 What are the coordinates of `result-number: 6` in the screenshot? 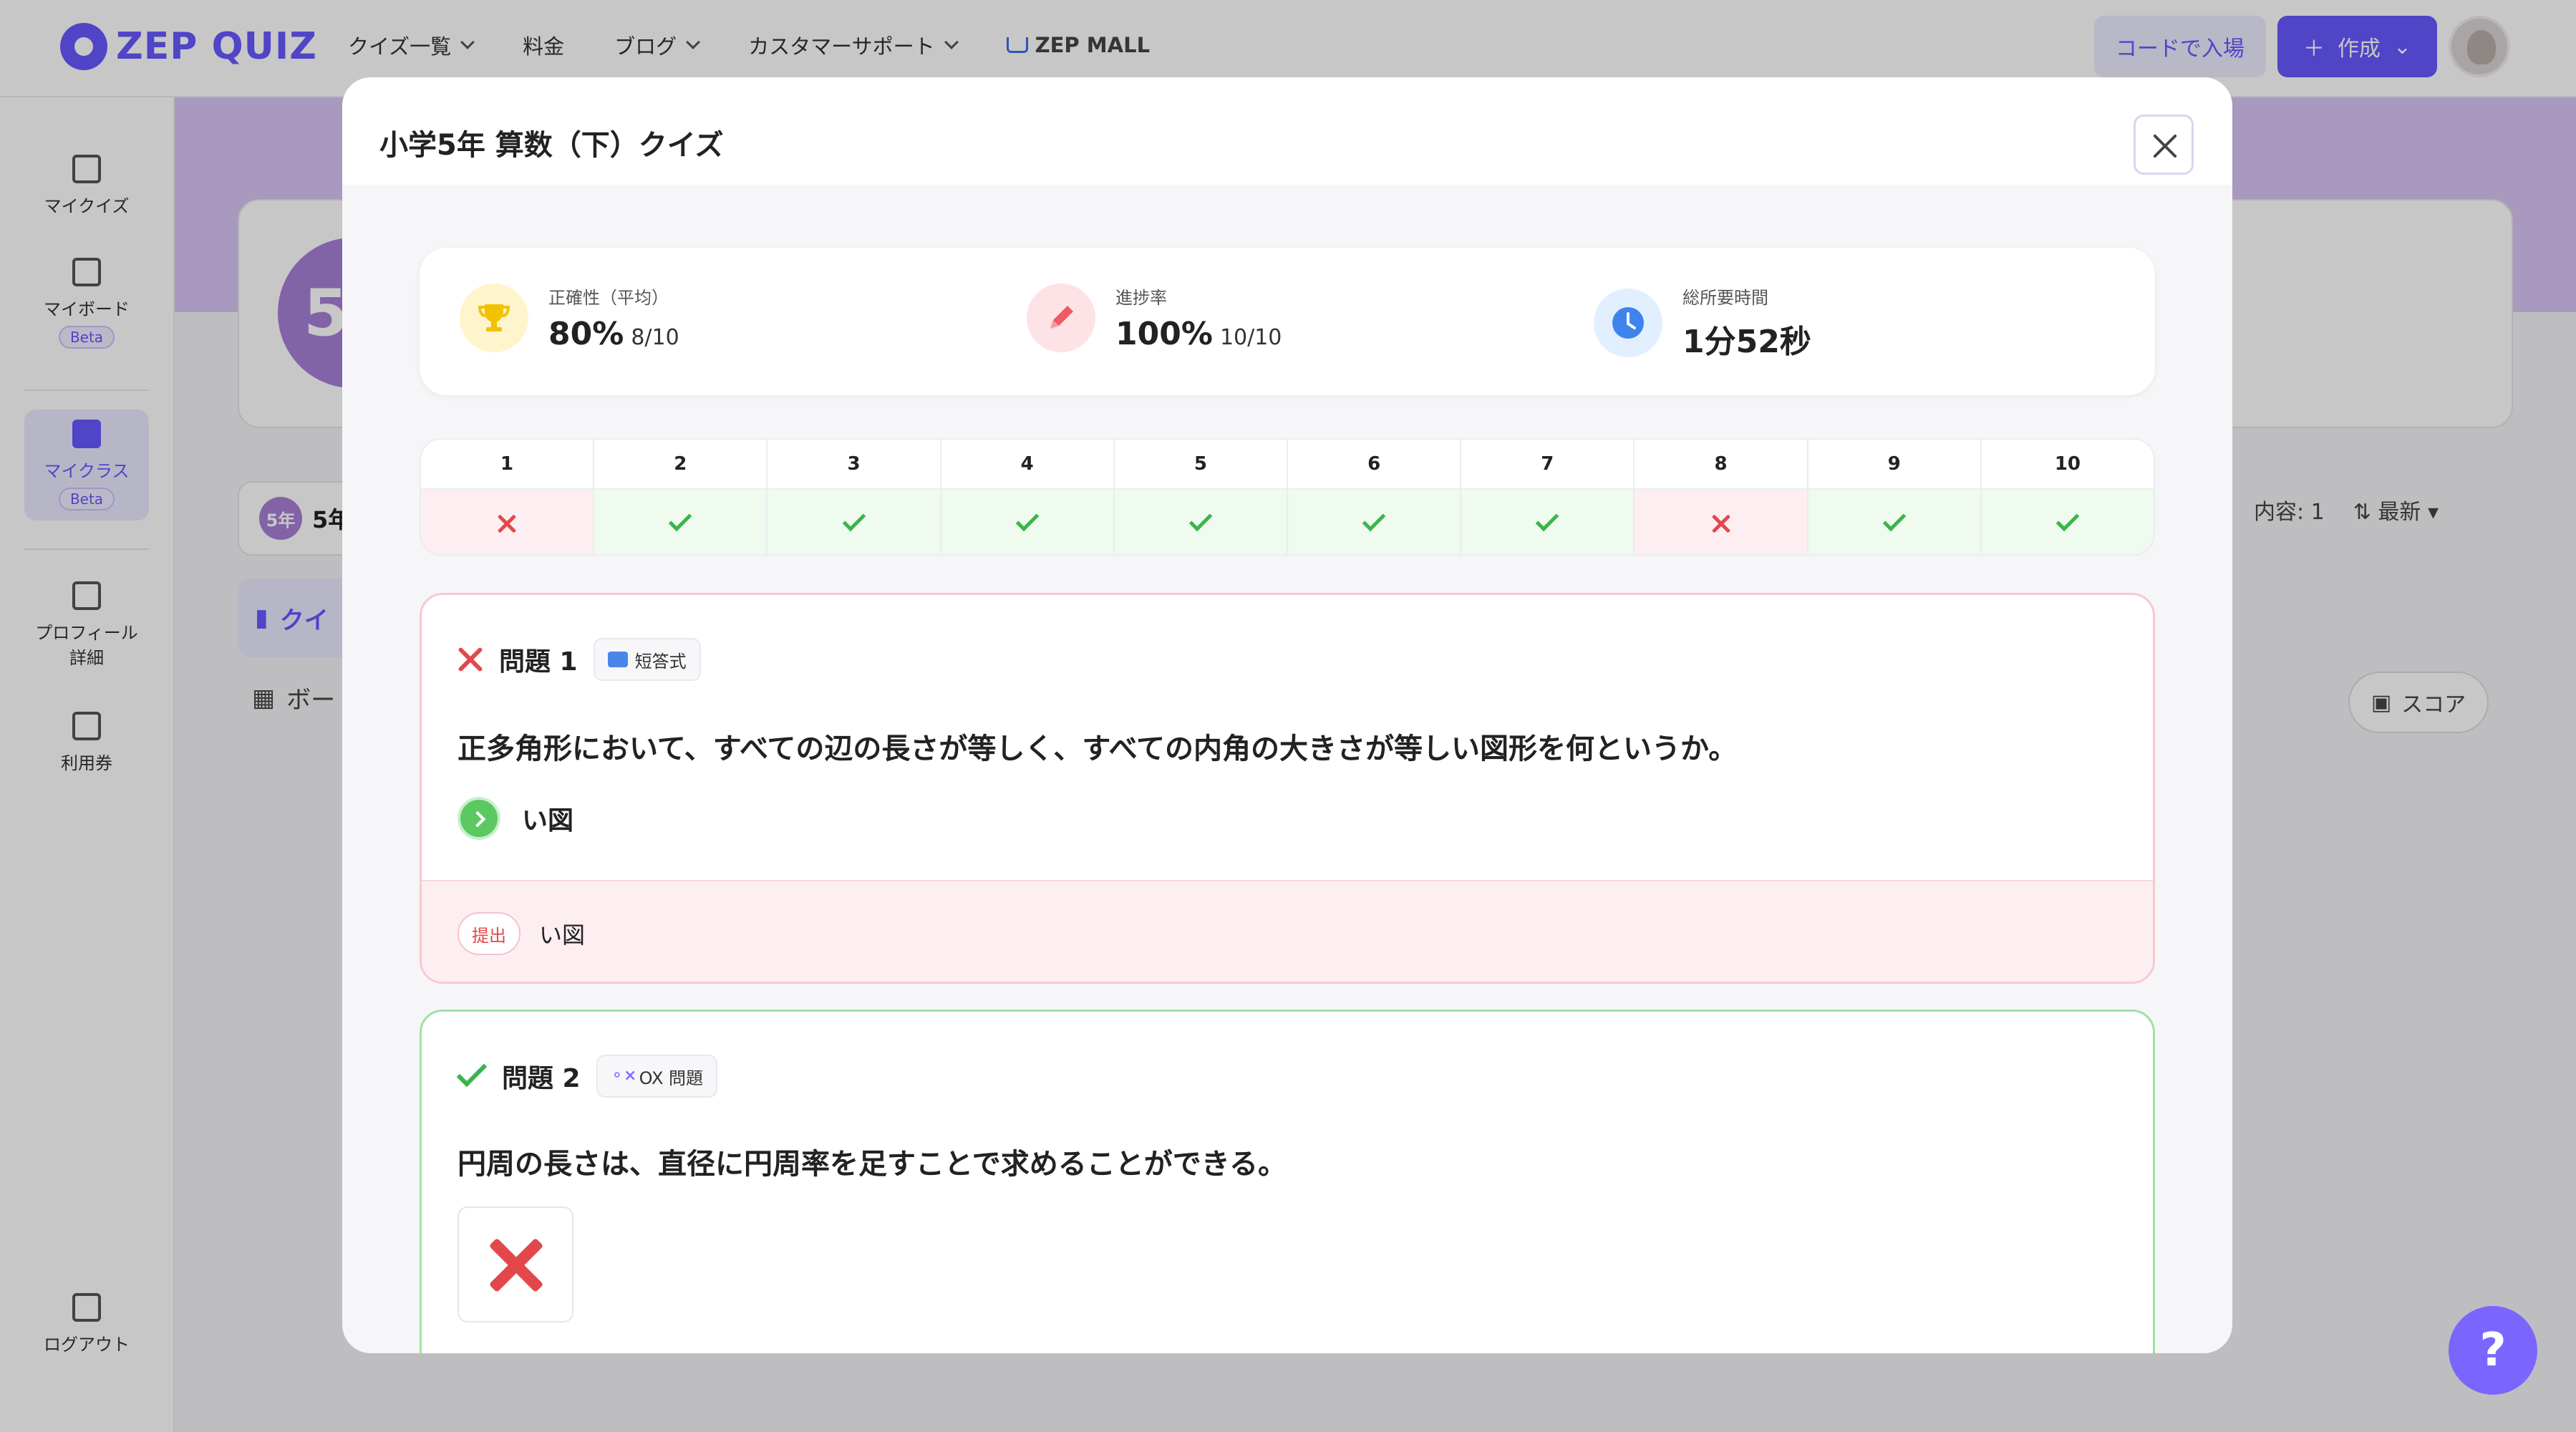 It's located at (1374, 465).